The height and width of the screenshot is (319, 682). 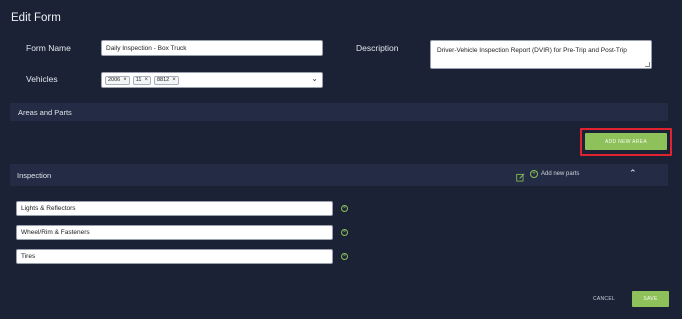 I want to click on add-parts-icon: +, so click(x=534, y=174).